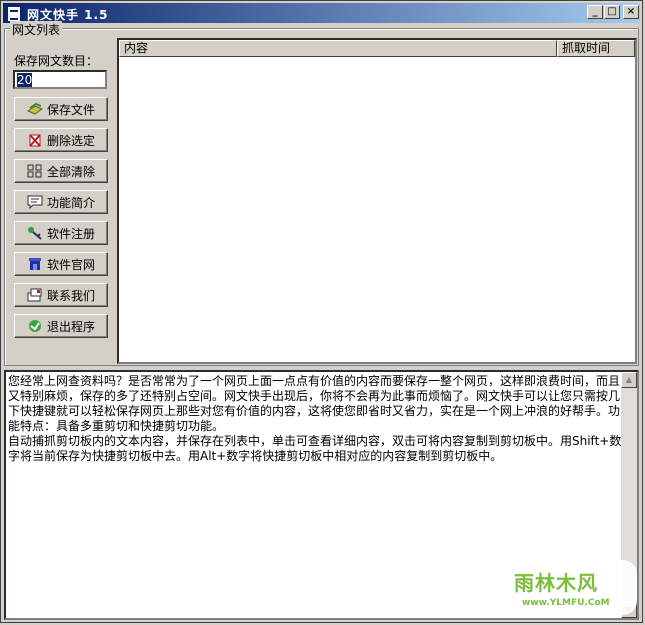 The height and width of the screenshot is (625, 645). I want to click on register-button: 软件注册, so click(61, 233).